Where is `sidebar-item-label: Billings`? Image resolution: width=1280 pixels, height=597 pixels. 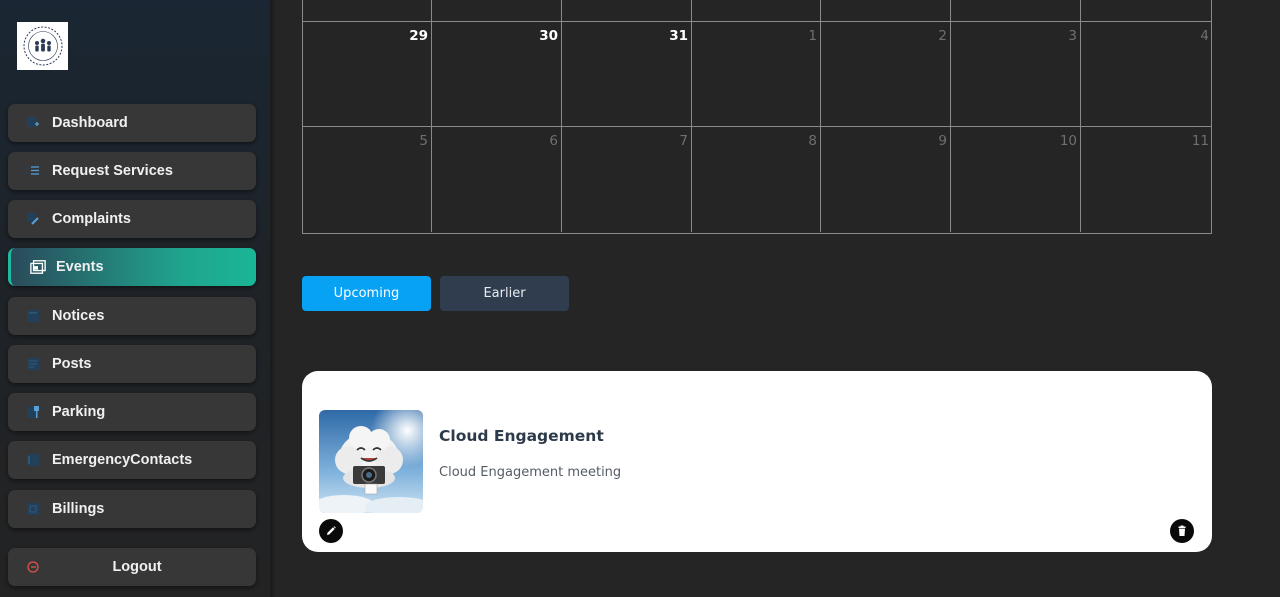 sidebar-item-label: Billings is located at coordinates (78, 509).